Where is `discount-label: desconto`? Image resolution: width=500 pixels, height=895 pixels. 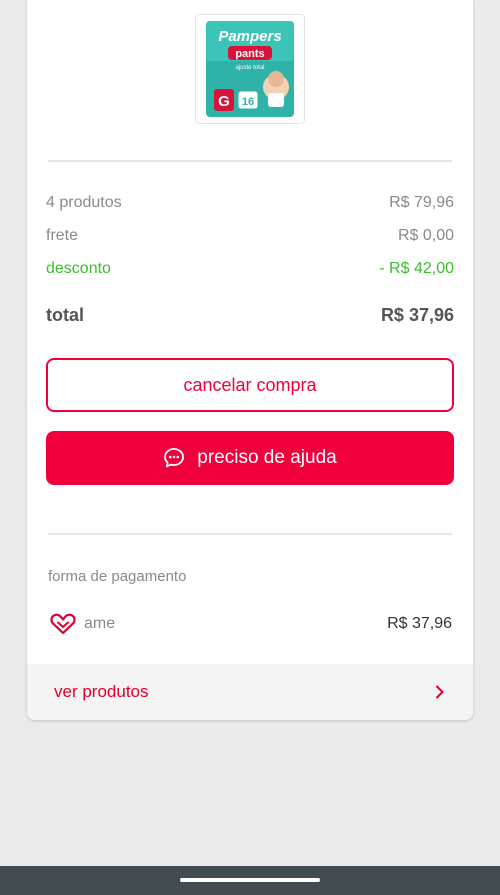
discount-label: desconto is located at coordinates (78, 268).